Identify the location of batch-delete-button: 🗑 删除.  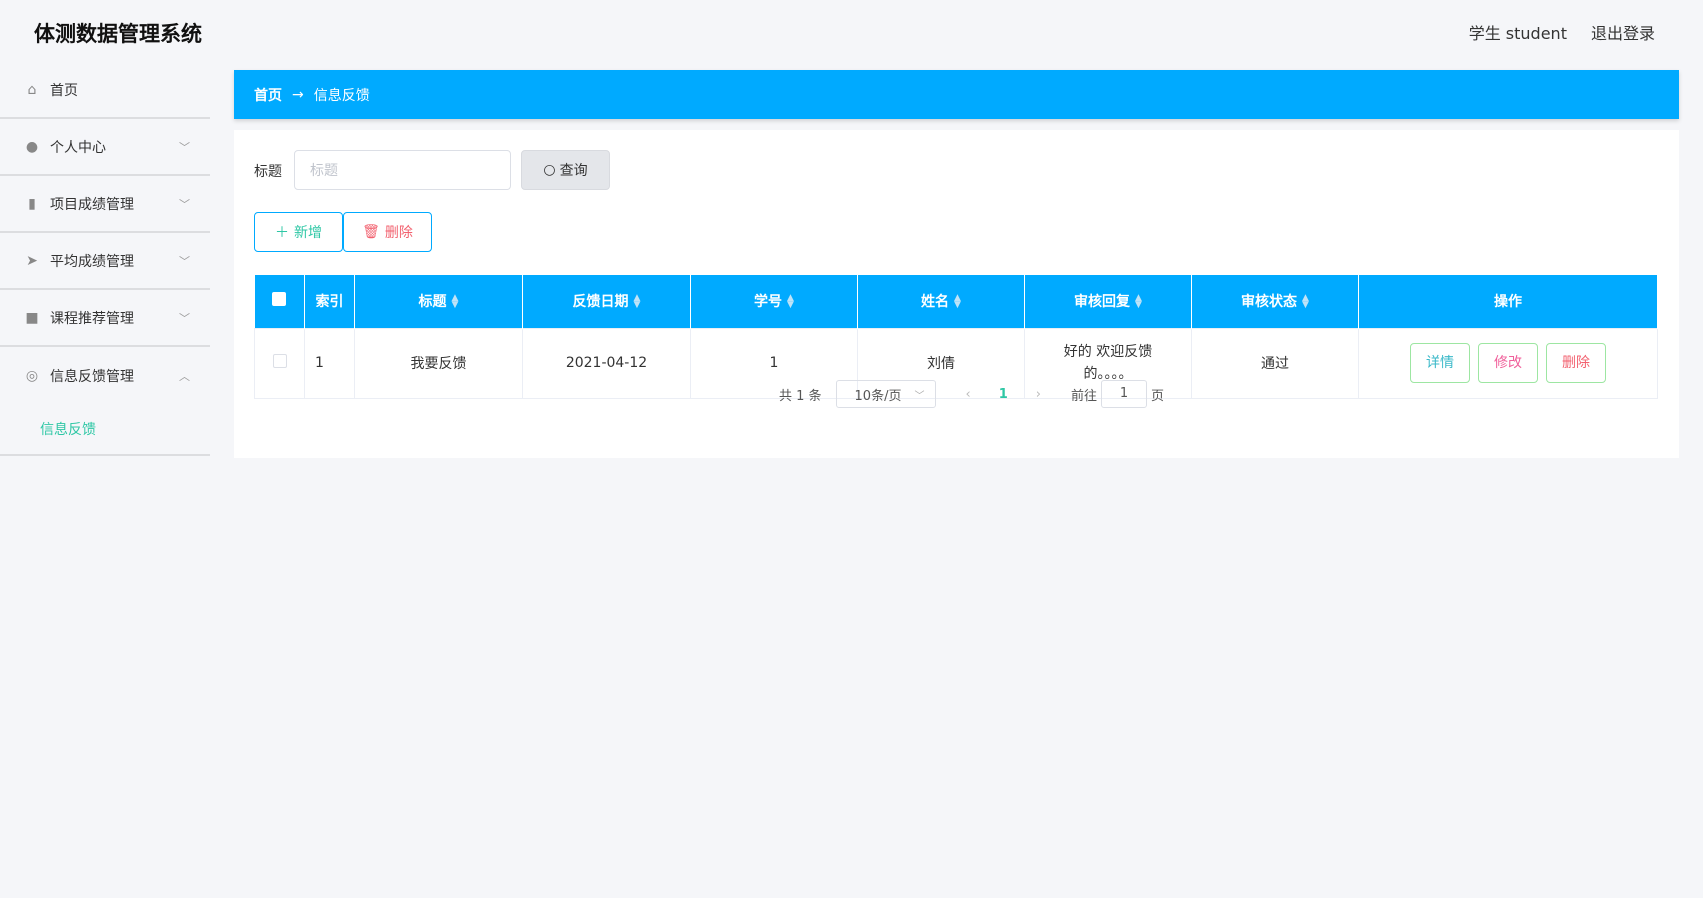
(387, 232).